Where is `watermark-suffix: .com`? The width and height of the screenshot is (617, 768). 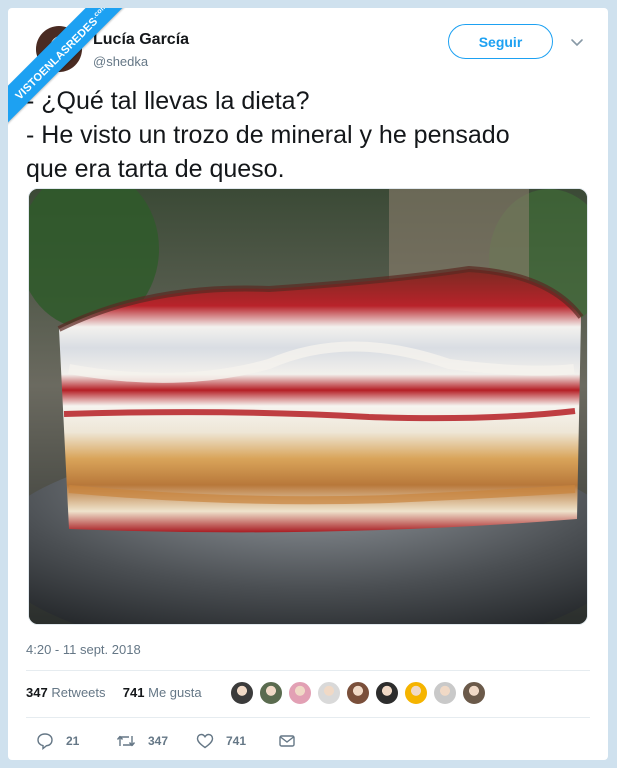
watermark-suffix: .com is located at coordinates (100, 14).